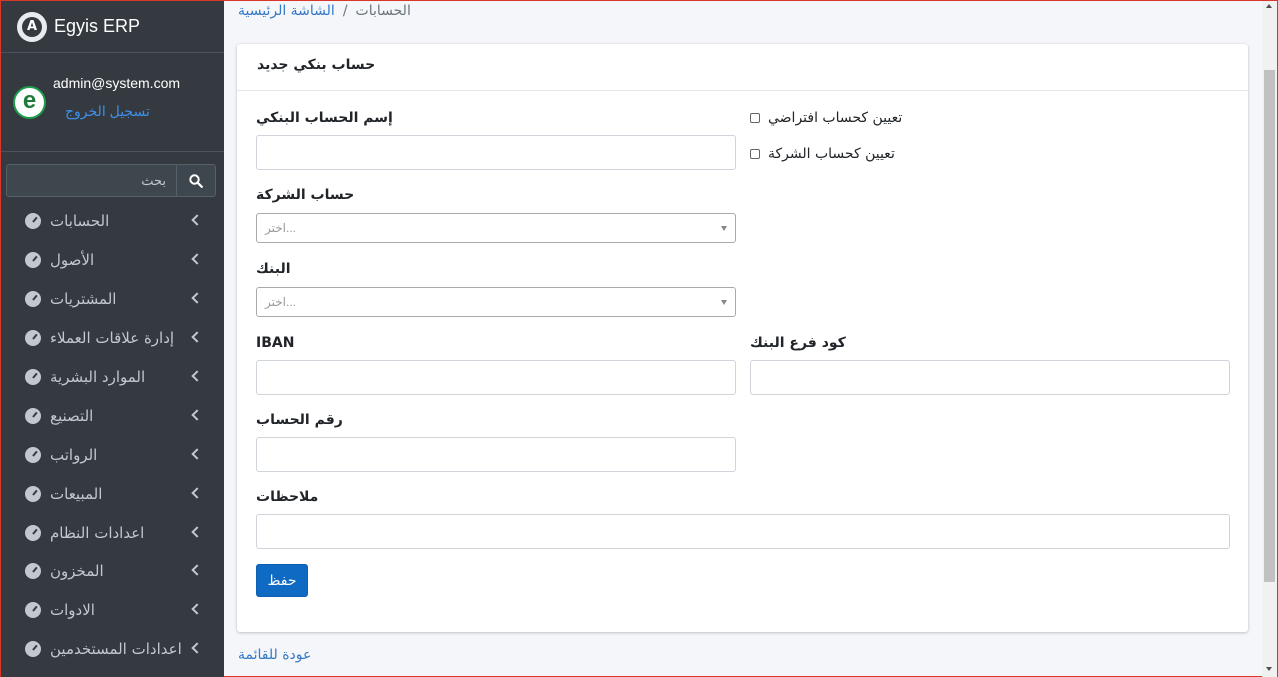  I want to click on brand: A Egyis ERP, so click(112, 27).